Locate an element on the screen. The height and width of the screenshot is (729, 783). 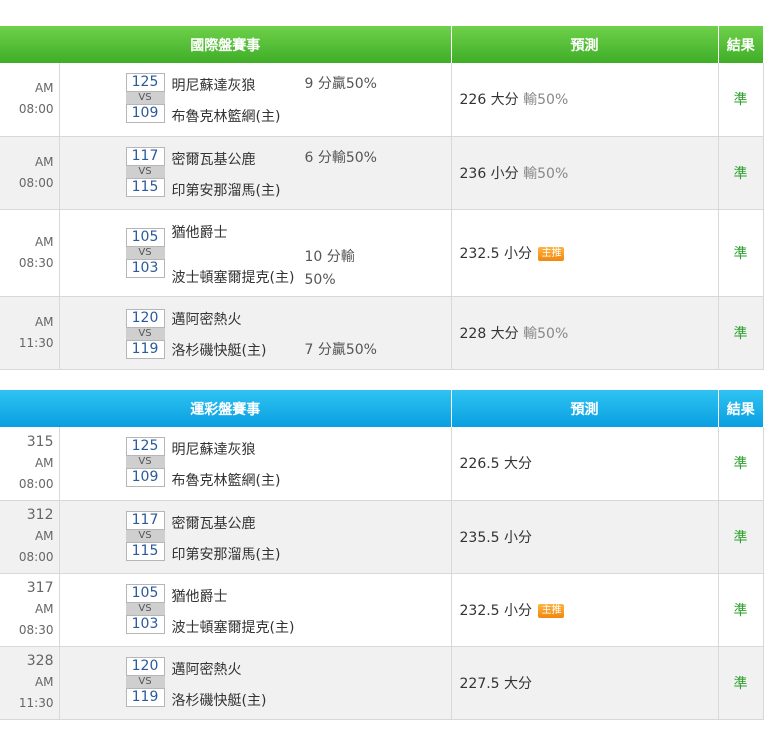
lottery-prediction-header: 預測 is located at coordinates (585, 408).